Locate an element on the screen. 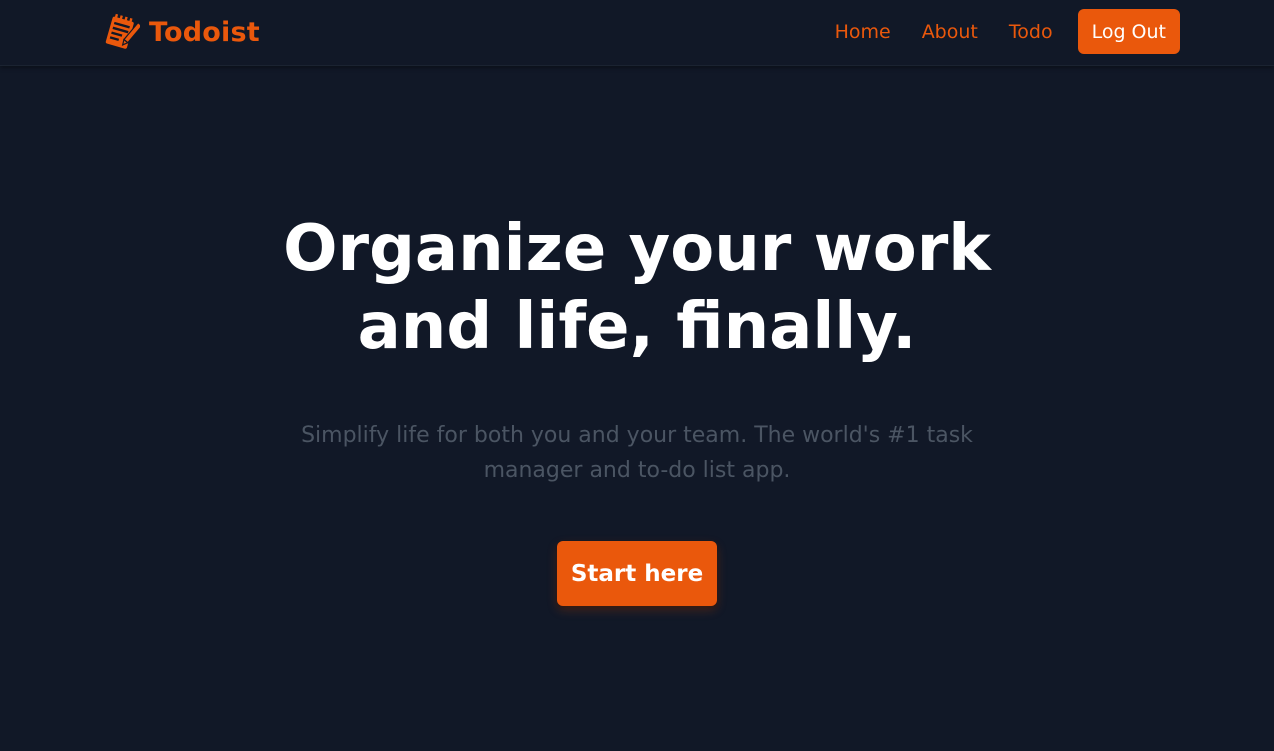  brand-name: Todoist is located at coordinates (204, 32).